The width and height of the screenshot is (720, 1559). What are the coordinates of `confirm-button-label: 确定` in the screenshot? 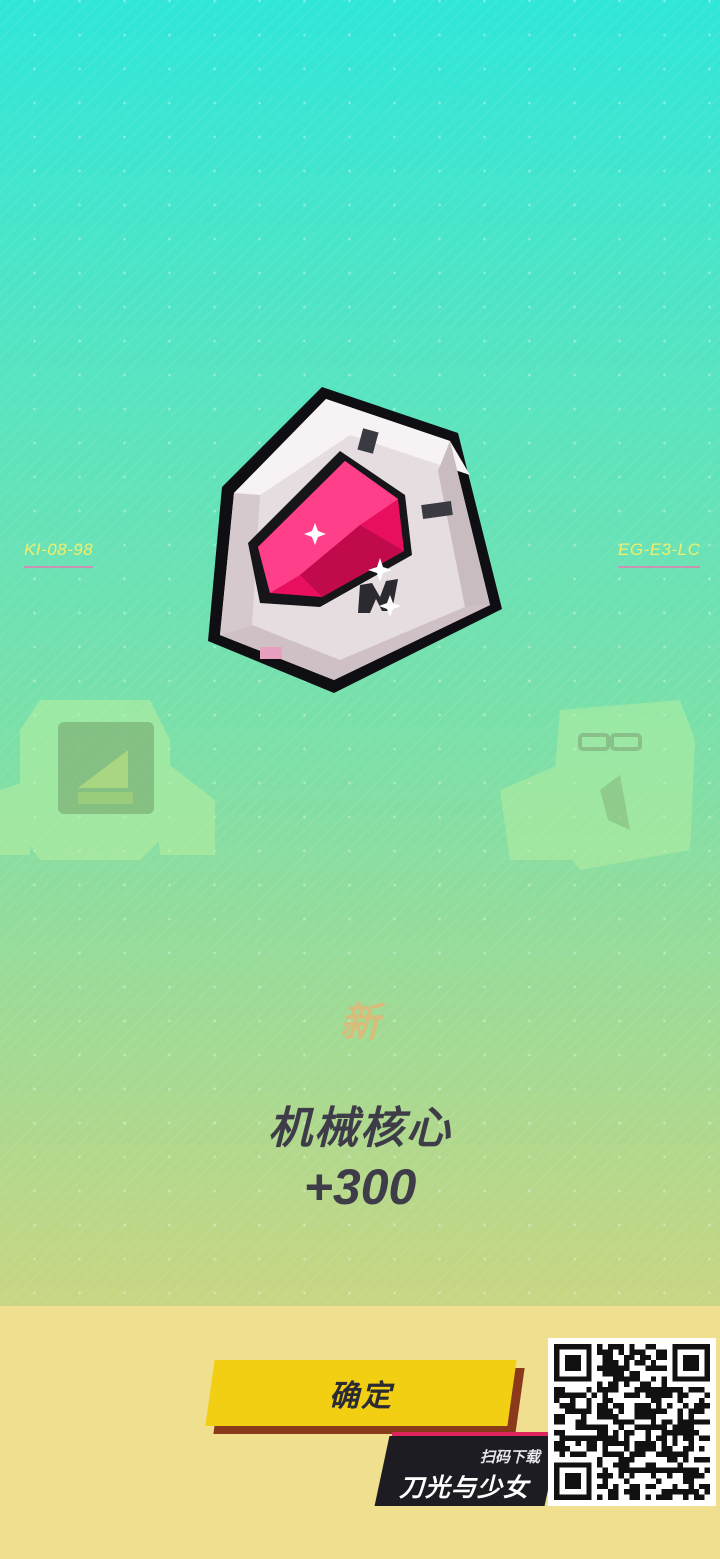 It's located at (361, 1396).